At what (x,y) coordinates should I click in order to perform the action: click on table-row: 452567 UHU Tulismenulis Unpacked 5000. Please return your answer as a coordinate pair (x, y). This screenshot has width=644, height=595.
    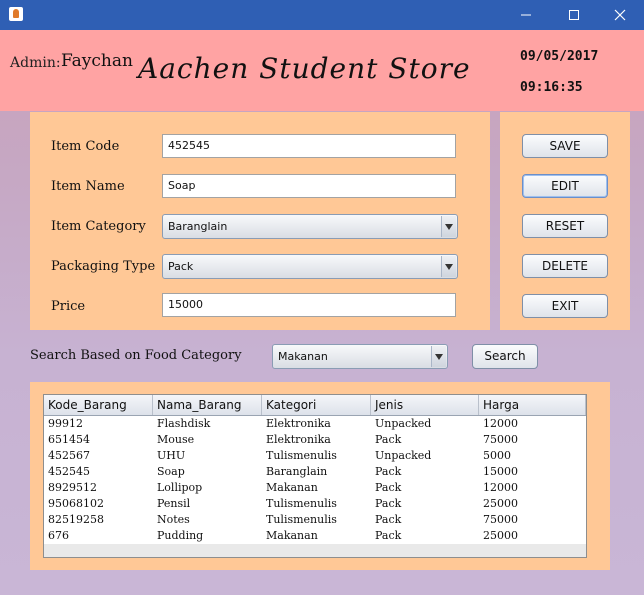
    Looking at the image, I should click on (315, 456).